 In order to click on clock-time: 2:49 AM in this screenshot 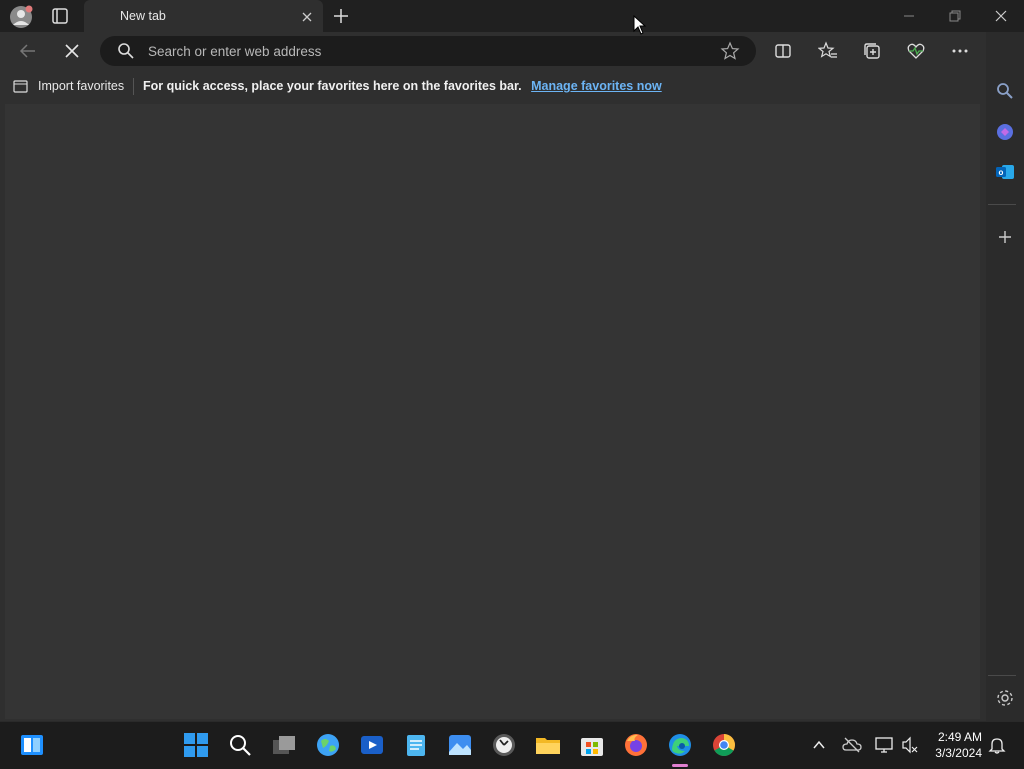, I will do `click(959, 737)`.